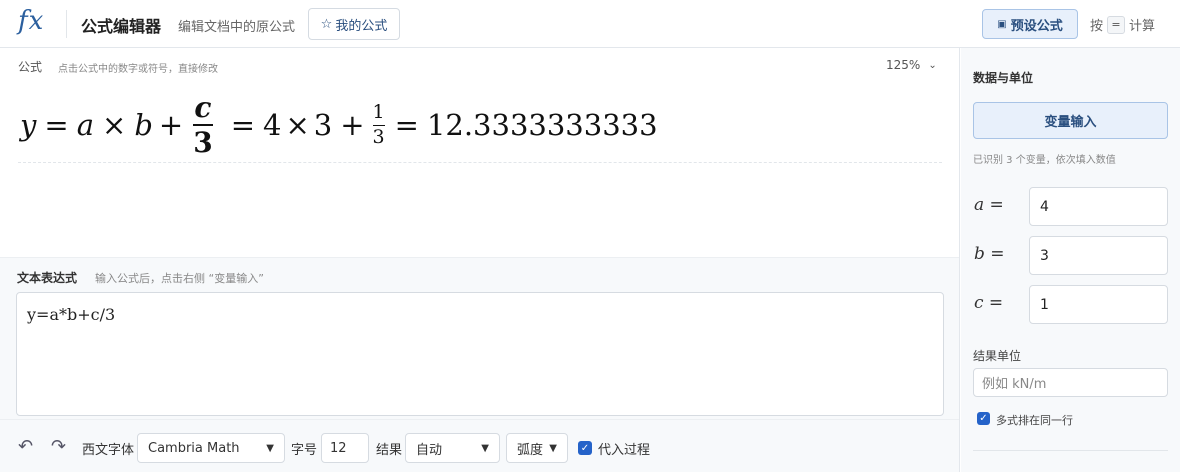 The height and width of the screenshot is (472, 1180). Describe the element at coordinates (28, 125) in the screenshot. I see `formula-var-y: y` at that location.